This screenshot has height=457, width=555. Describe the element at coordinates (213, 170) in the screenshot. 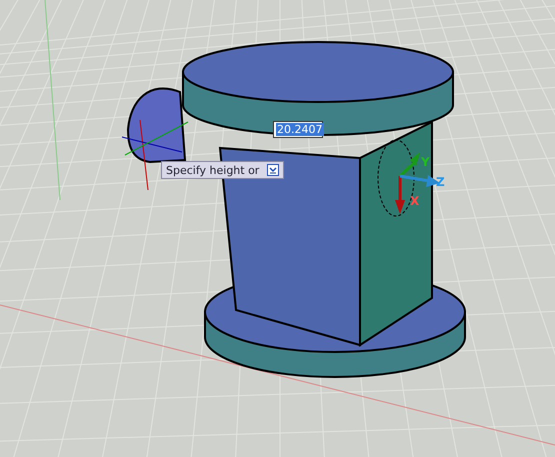

I see `prompt-text: Specify height or` at that location.